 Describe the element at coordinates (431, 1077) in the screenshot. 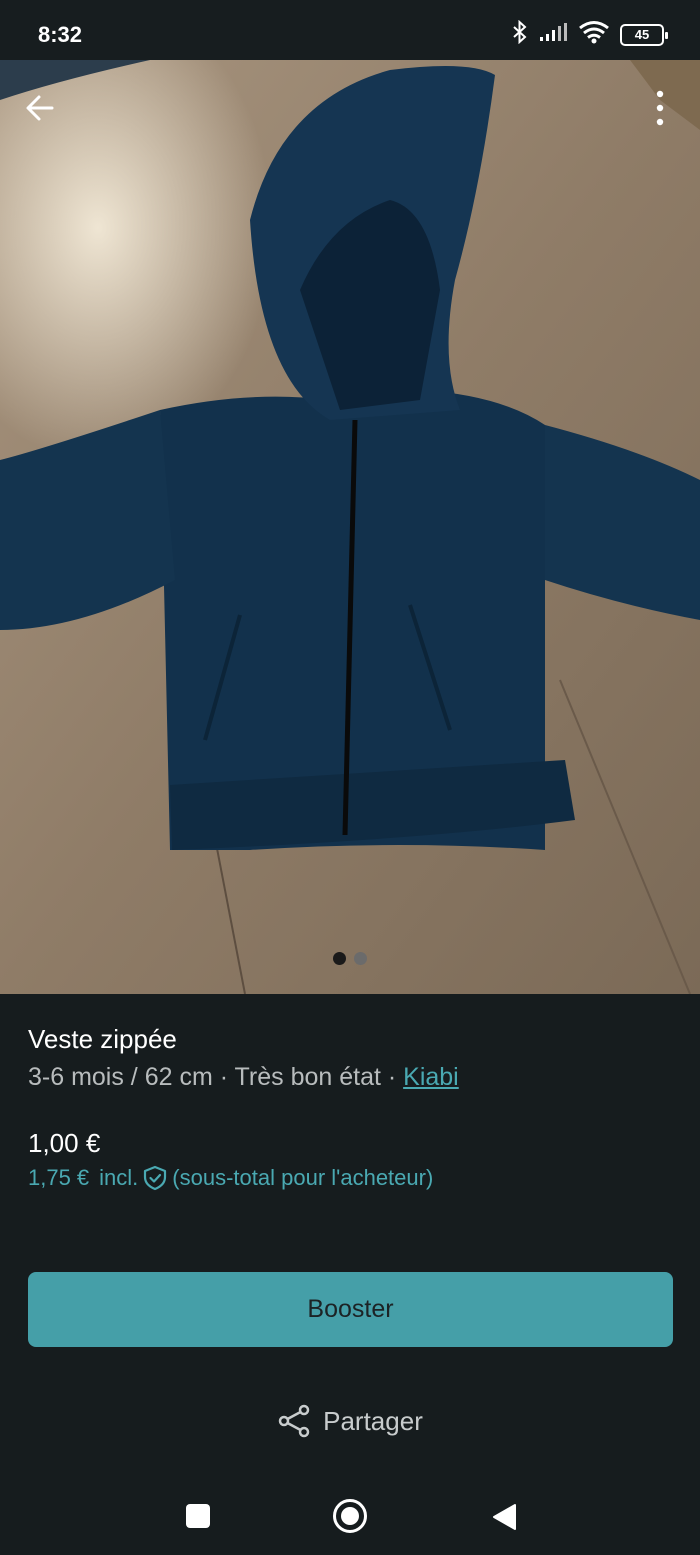

I see `item-brand-link: Kiabi` at that location.